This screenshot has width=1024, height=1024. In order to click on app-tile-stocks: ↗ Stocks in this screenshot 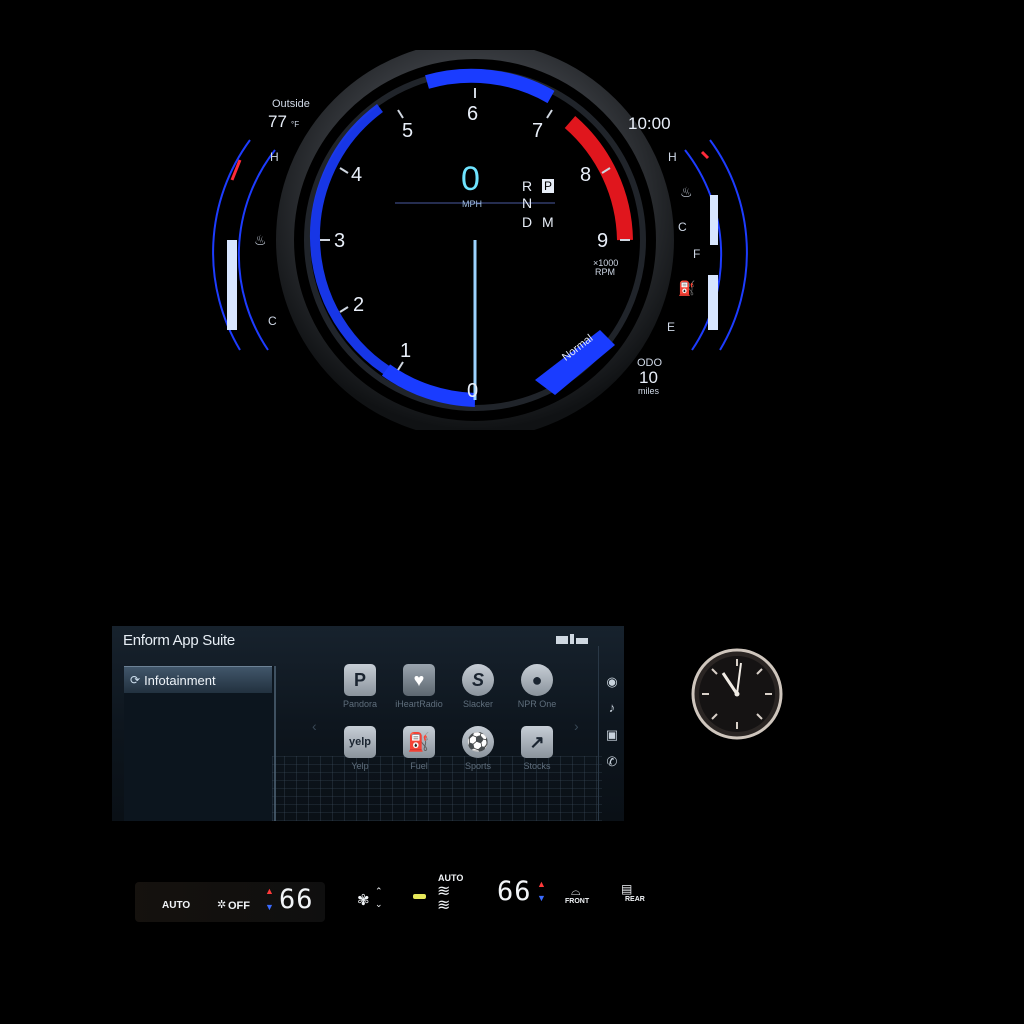, I will do `click(537, 748)`.